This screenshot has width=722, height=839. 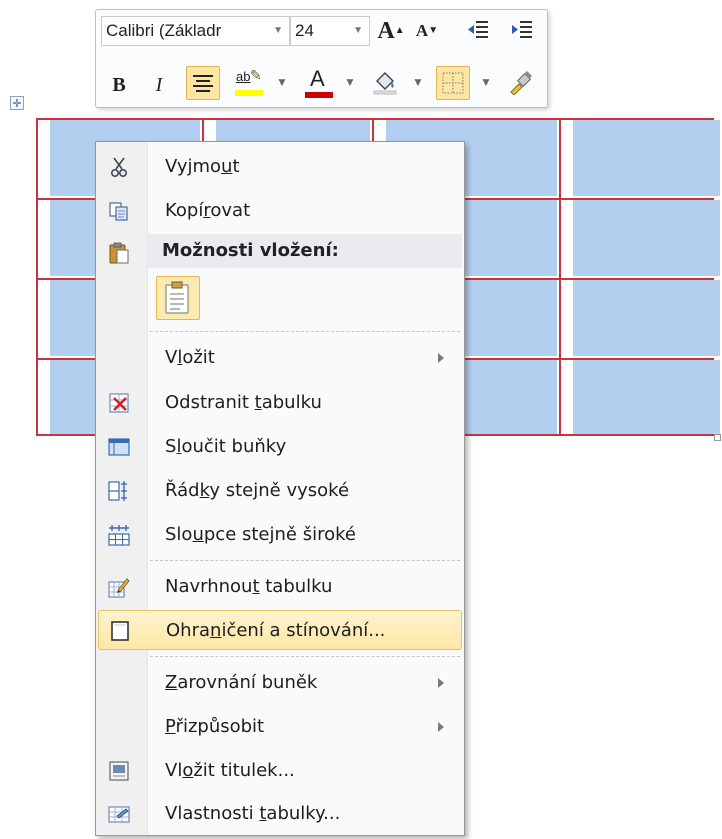 I want to click on bold-icon: B, so click(x=119, y=85).